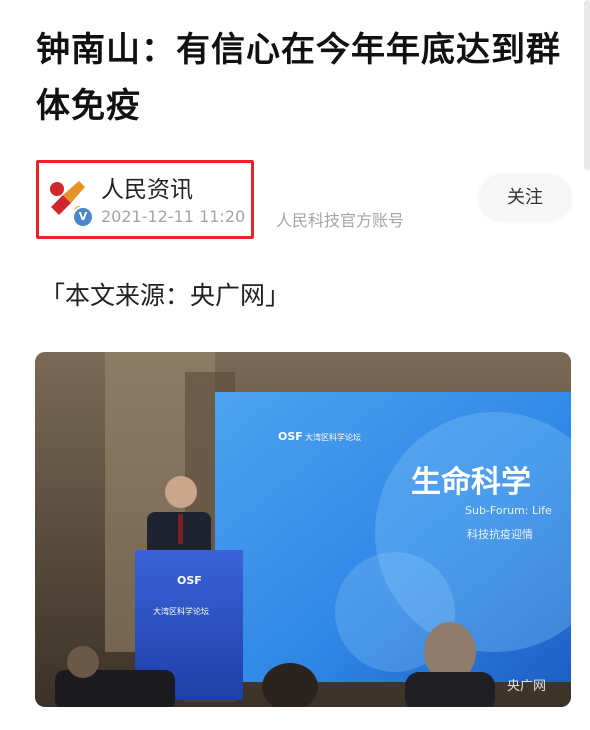  What do you see at coordinates (340, 220) in the screenshot?
I see `account-description: 人民科技官方账号` at bounding box center [340, 220].